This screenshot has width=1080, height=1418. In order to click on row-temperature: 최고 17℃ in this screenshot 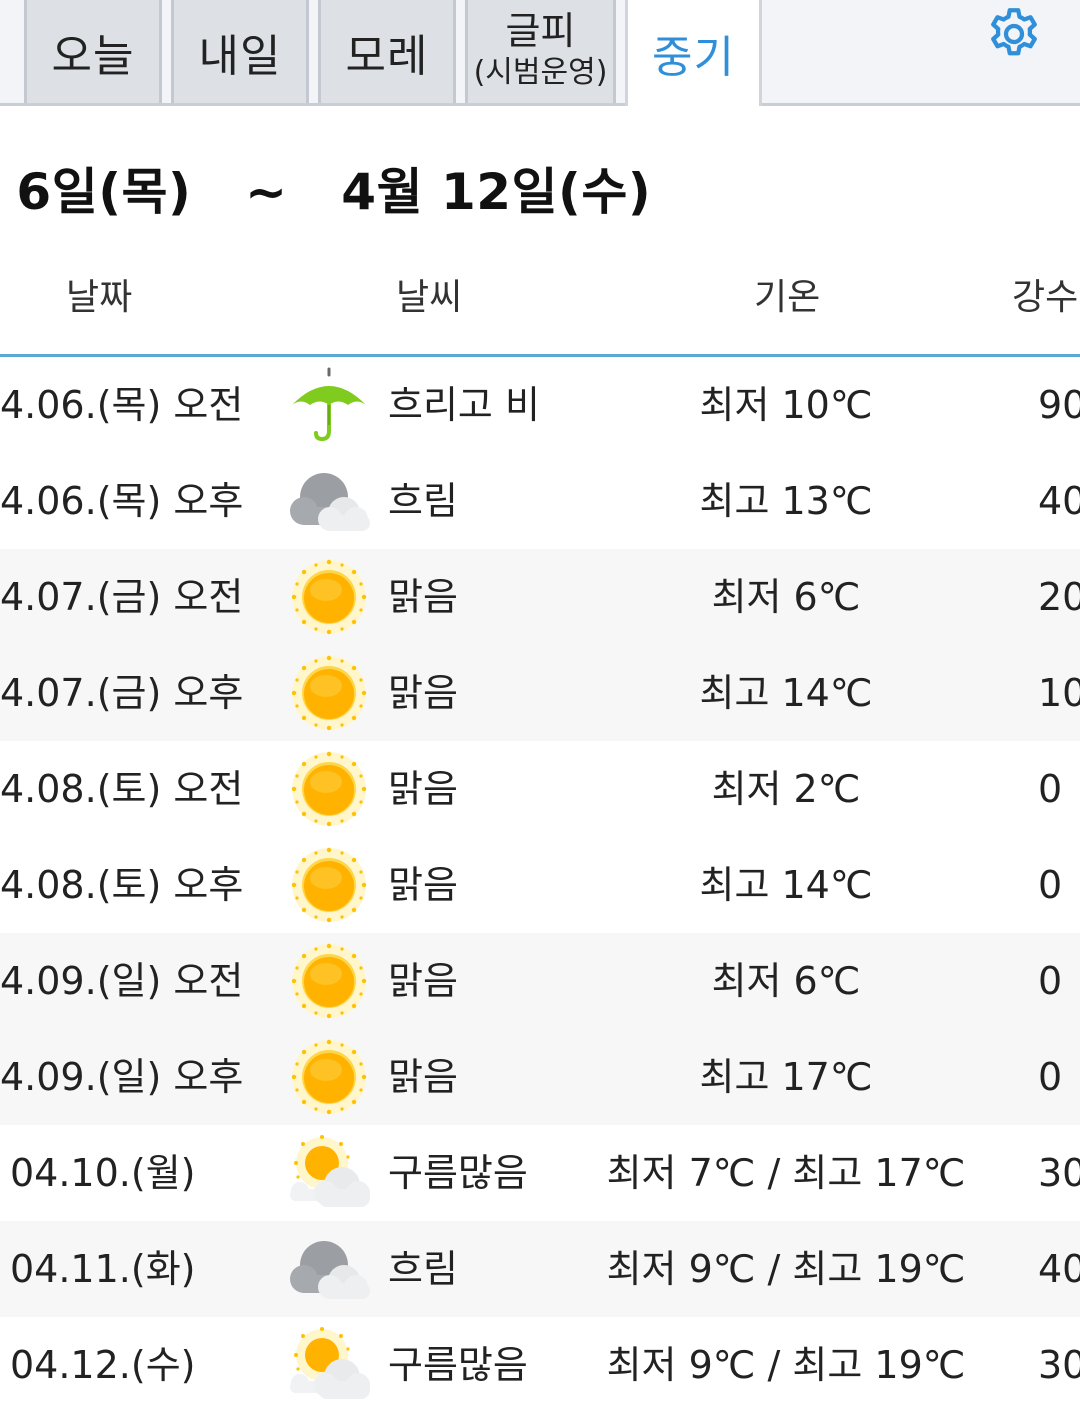, I will do `click(786, 1077)`.